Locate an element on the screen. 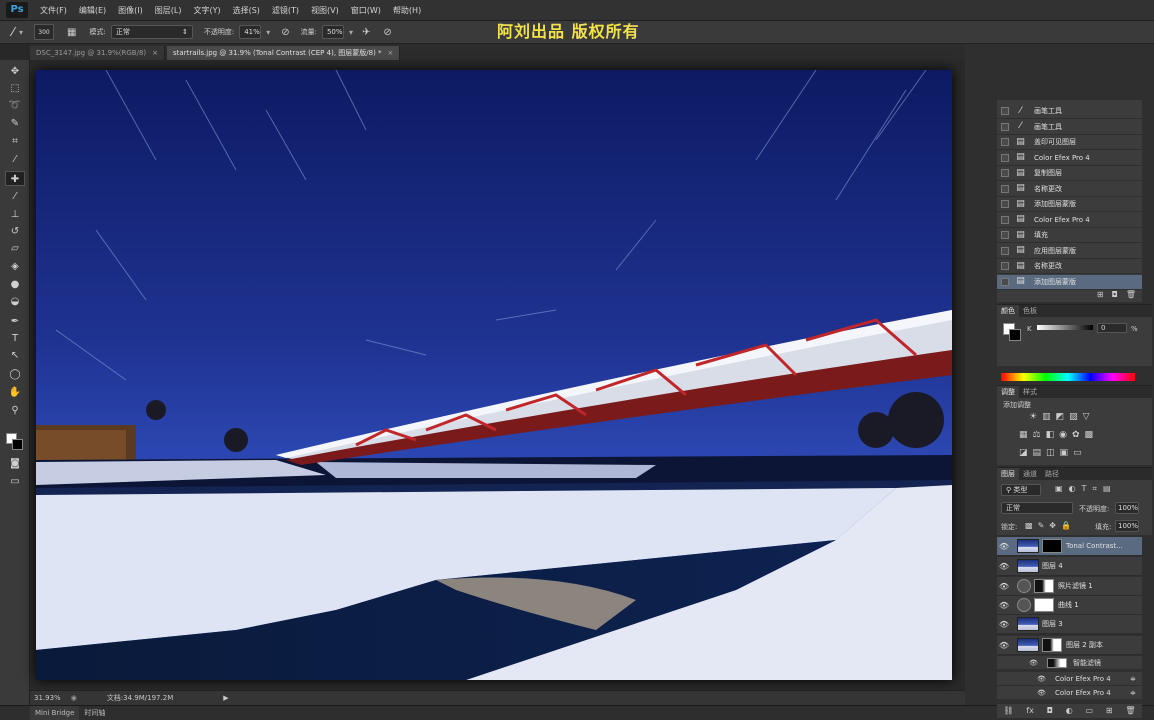  new-document-from-state-icon: ⊞ is located at coordinates (1100, 296).